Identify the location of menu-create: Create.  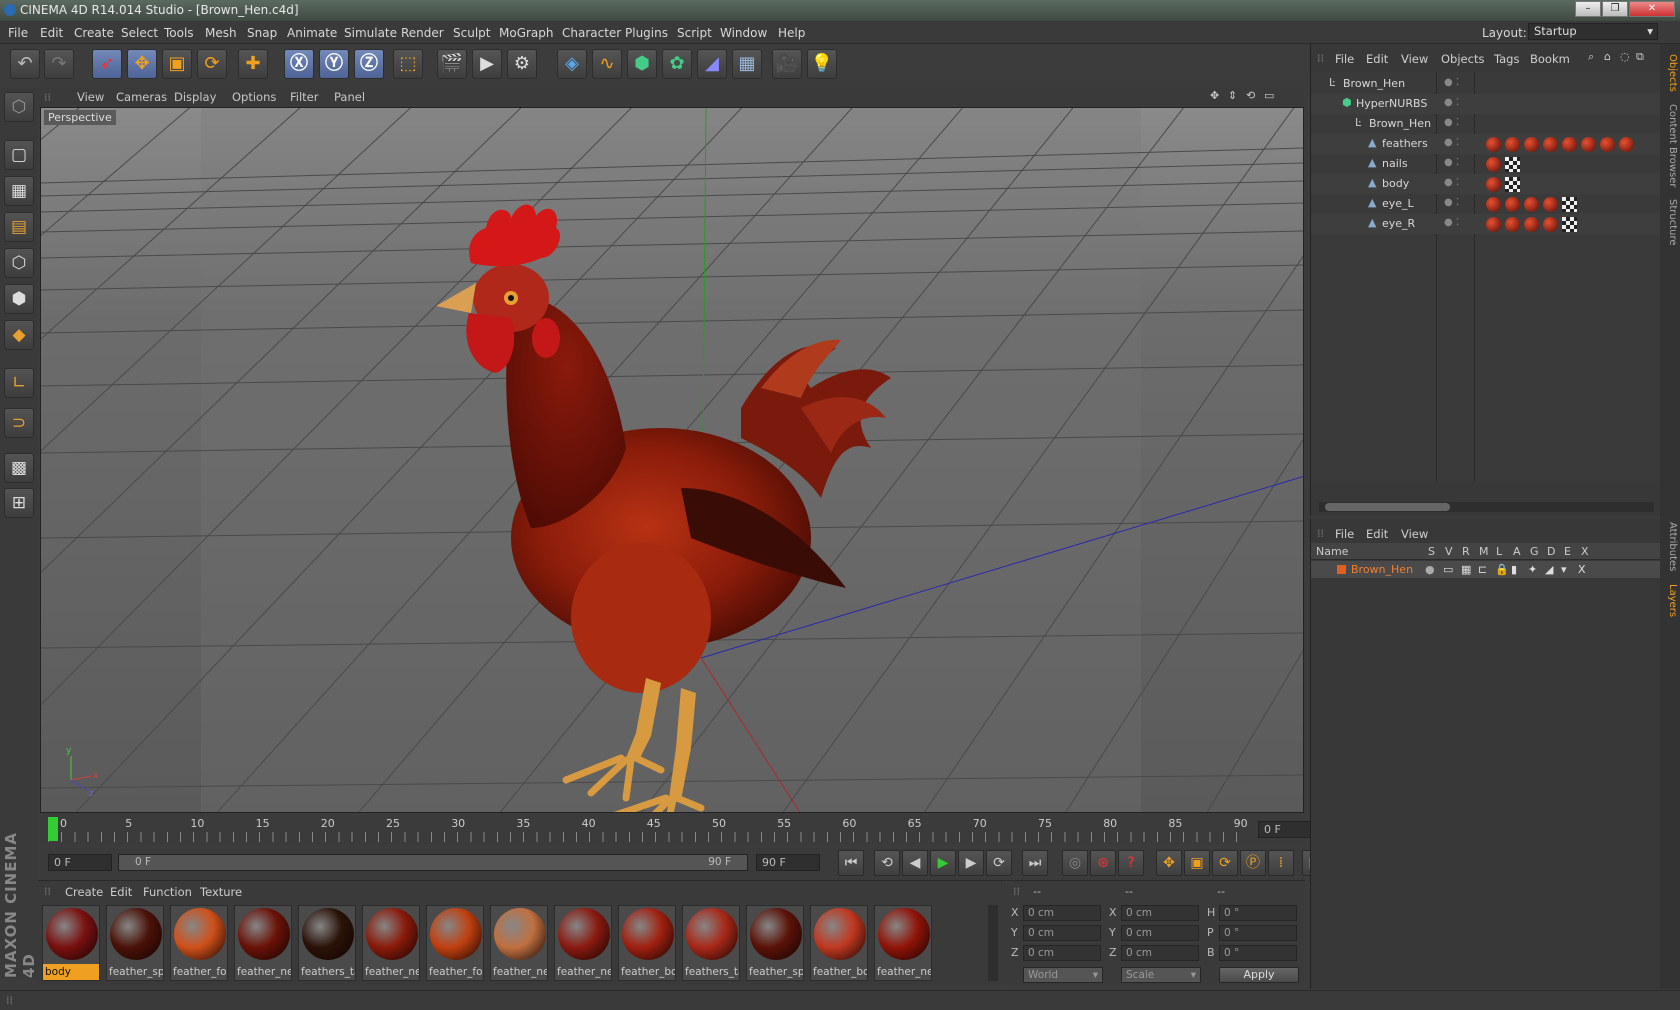
(94, 33).